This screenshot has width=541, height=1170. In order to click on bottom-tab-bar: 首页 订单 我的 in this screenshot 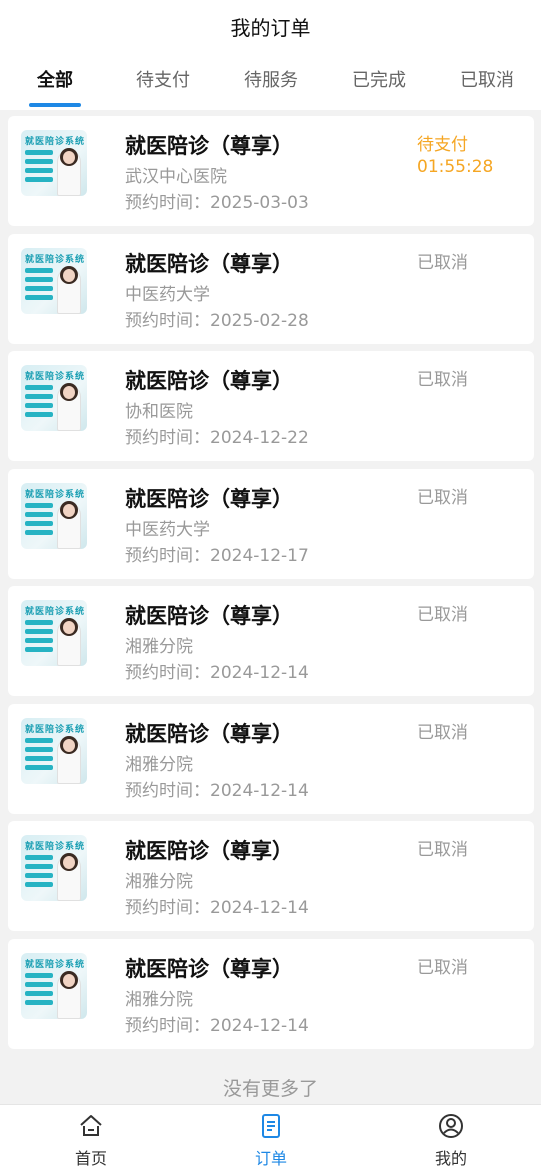, I will do `click(270, 1137)`.